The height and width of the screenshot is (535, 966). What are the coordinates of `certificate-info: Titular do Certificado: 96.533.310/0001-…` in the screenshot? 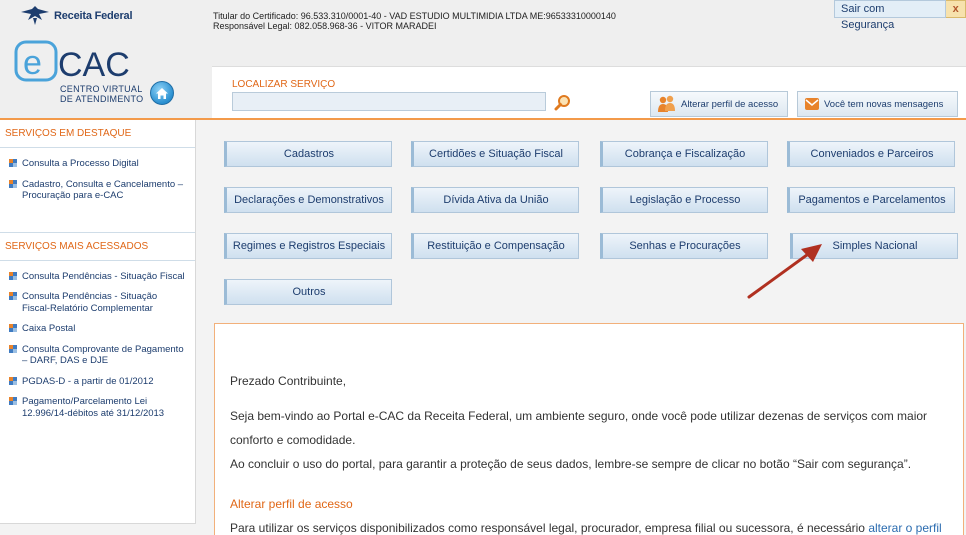 It's located at (414, 21).